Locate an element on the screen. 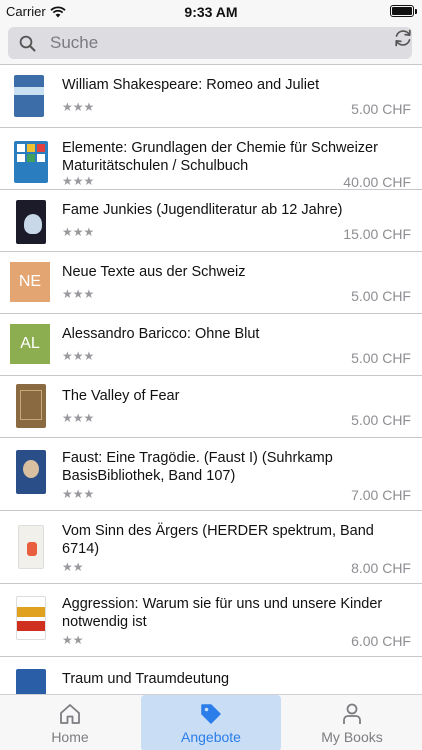 This screenshot has width=422, height=750. book-title: William Shakespeare: Romeo and Juliet is located at coordinates (191, 85).